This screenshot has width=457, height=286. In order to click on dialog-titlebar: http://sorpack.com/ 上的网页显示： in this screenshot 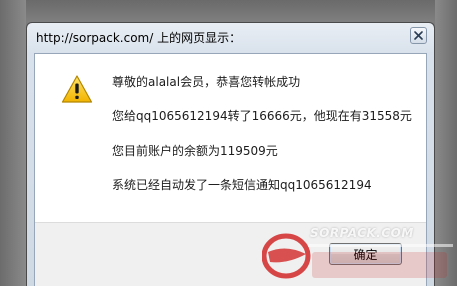, I will do `click(230, 37)`.